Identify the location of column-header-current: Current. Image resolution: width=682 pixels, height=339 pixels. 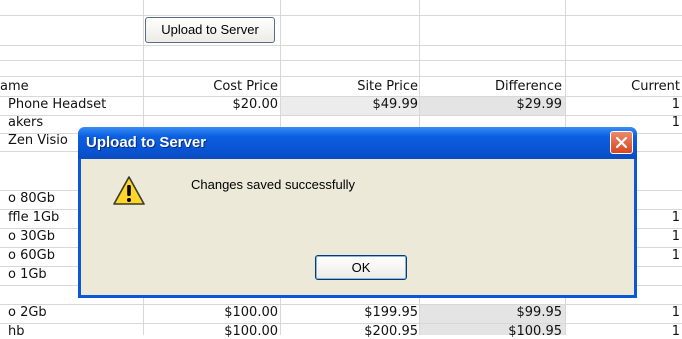
(624, 86).